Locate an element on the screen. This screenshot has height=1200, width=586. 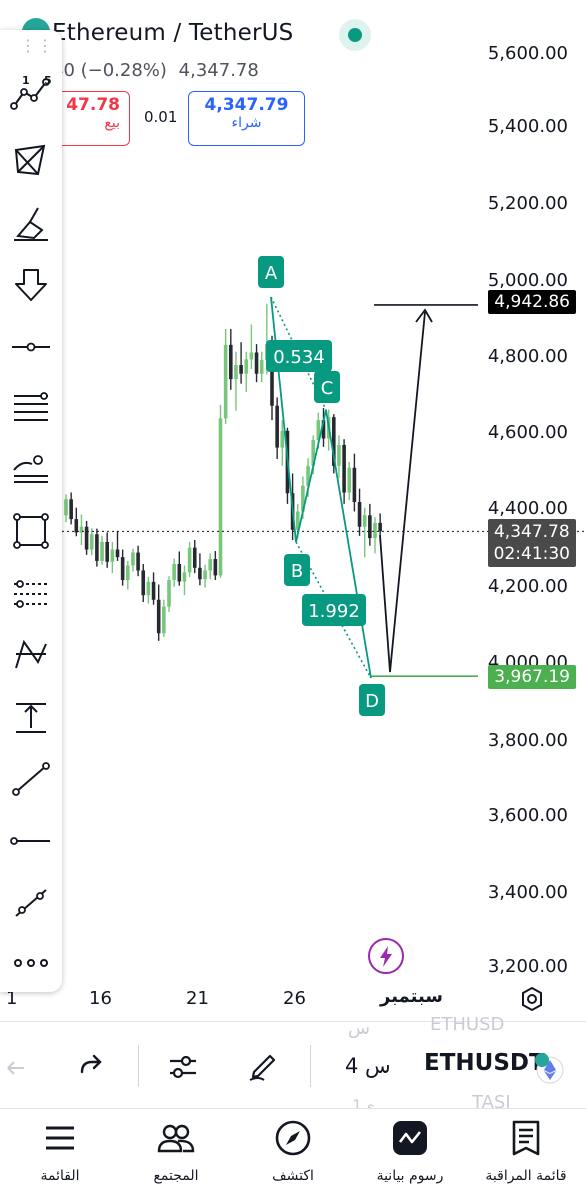
last-price: 4,347.78 is located at coordinates (218, 70).